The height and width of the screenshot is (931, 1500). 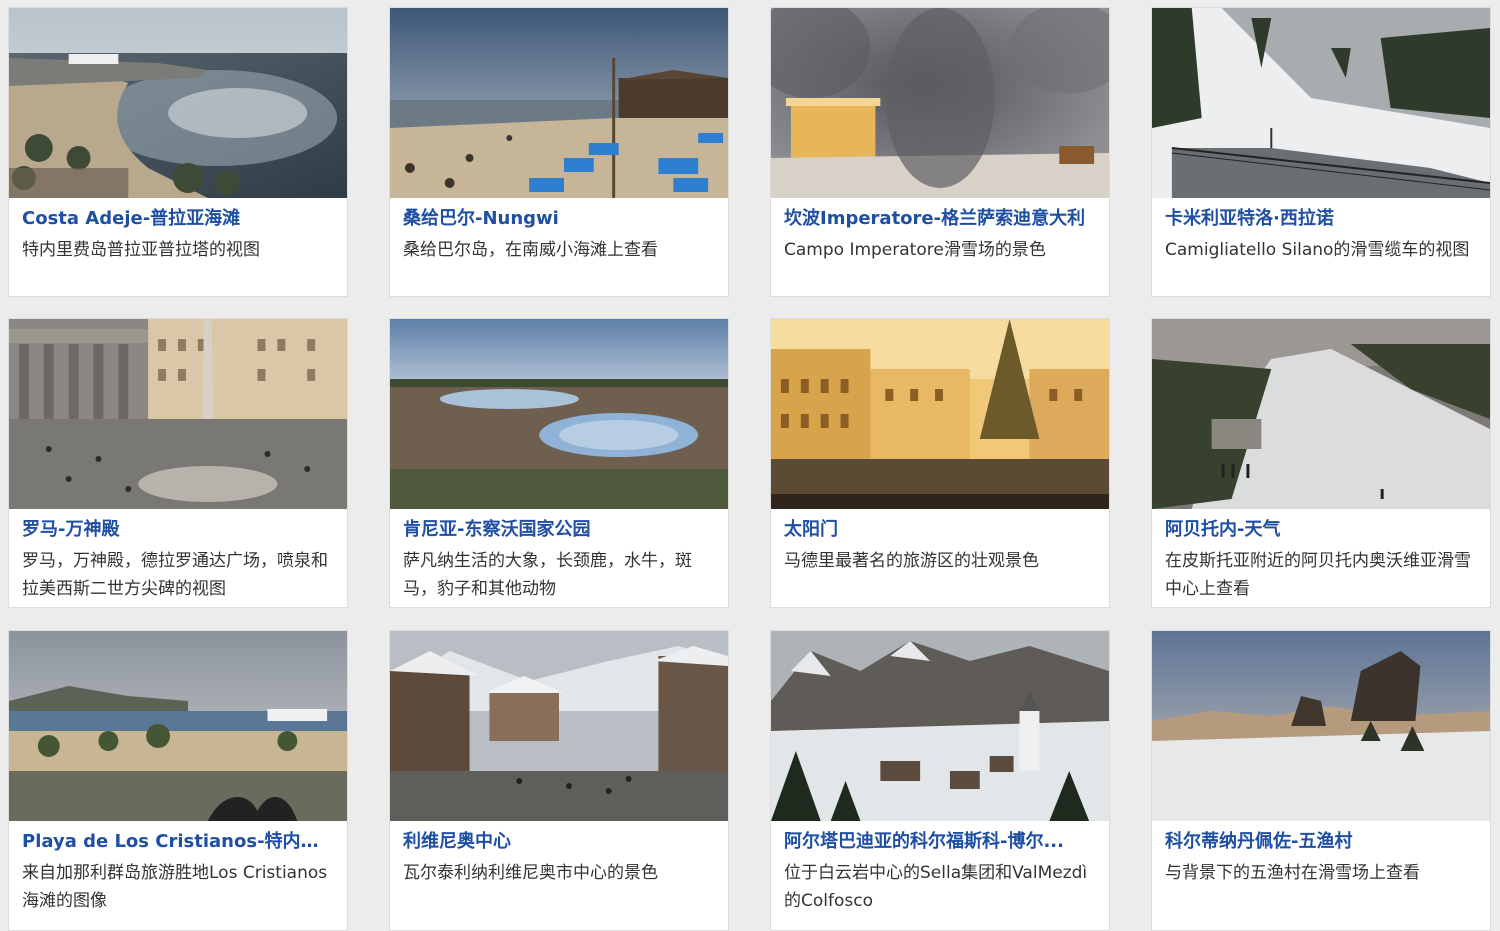 I want to click on webcam-card: 太阳门 马德里最著名的旅游区的壮观景色, so click(x=940, y=463).